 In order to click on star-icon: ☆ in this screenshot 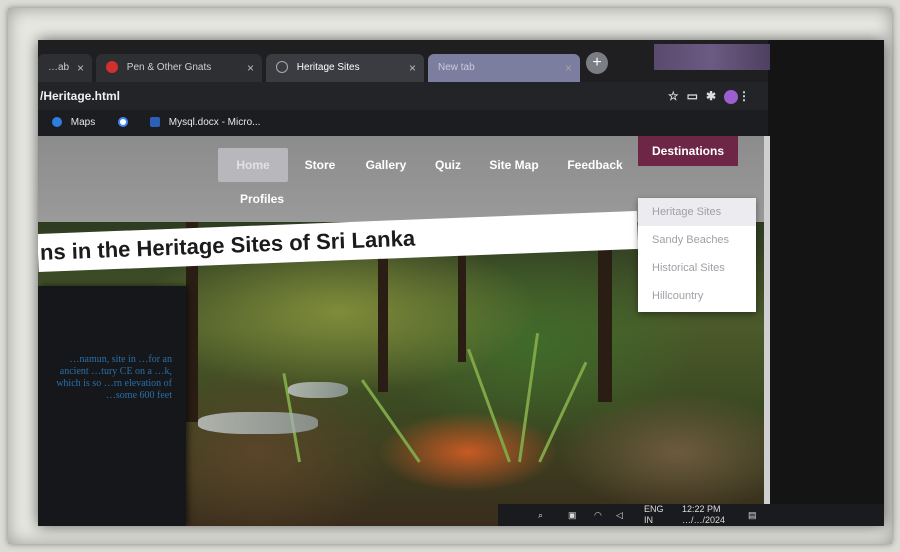, I will do `click(677, 96)`.